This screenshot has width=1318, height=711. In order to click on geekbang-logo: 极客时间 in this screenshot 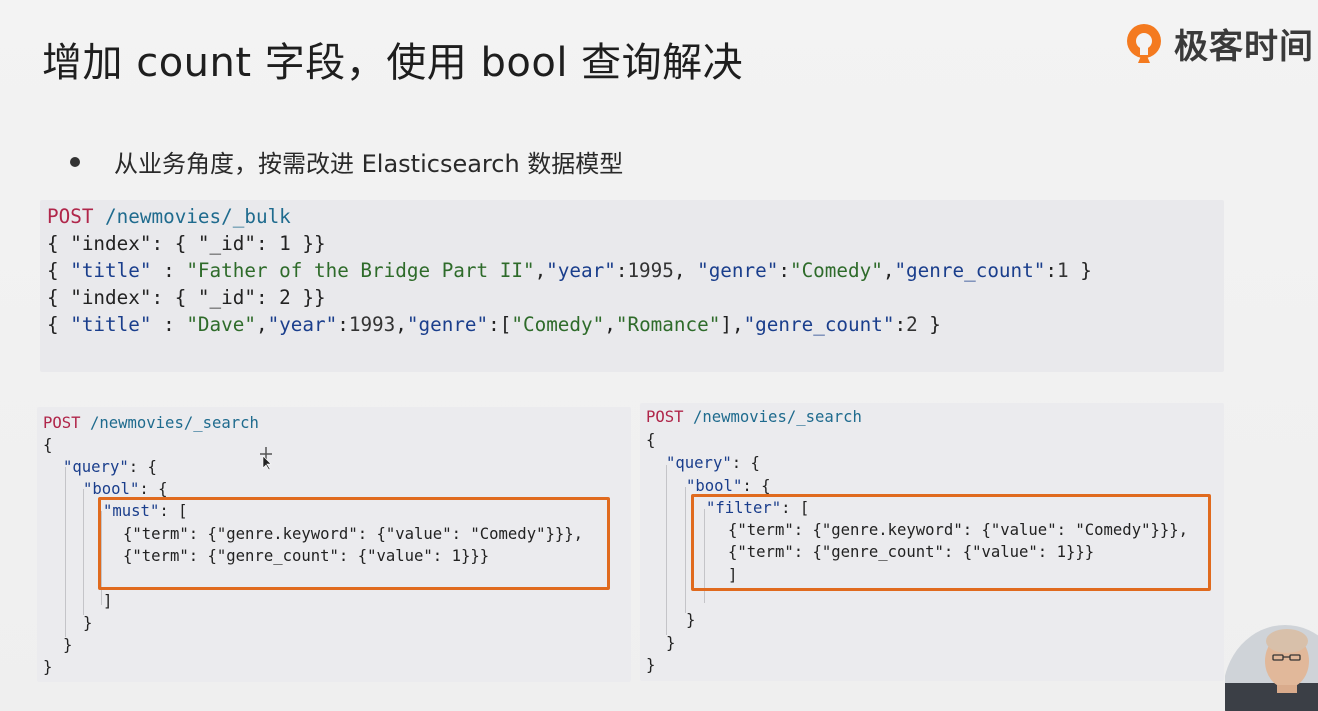, I will do `click(1218, 43)`.